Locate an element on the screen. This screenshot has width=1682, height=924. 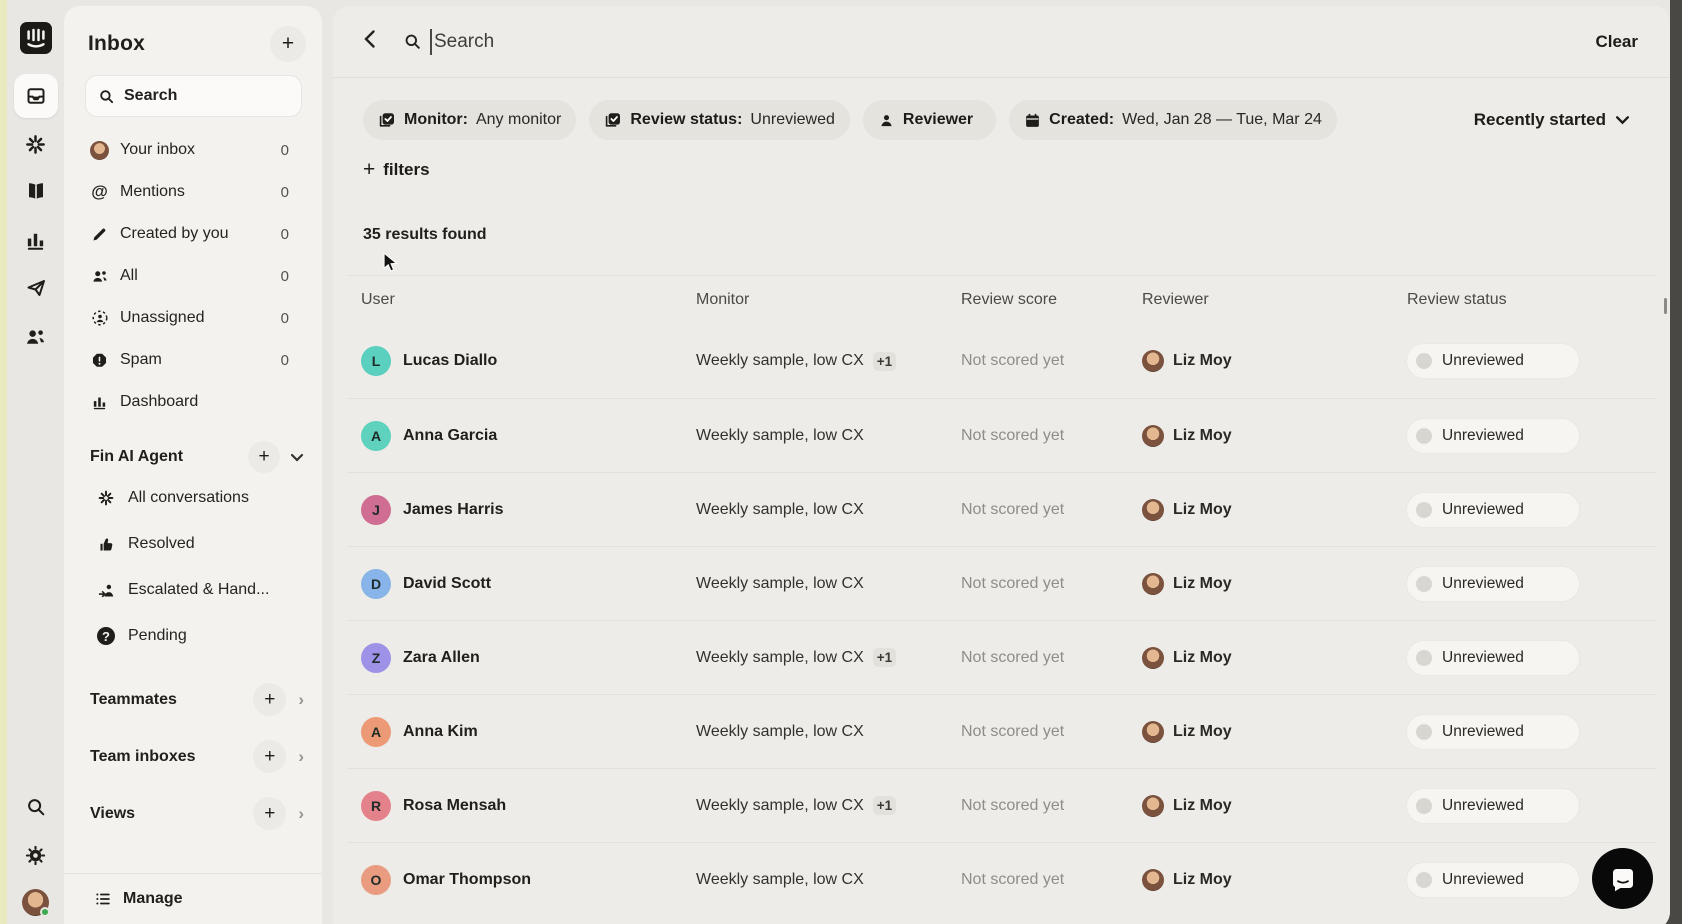
nav-fin-ai-button is located at coordinates (36, 144).